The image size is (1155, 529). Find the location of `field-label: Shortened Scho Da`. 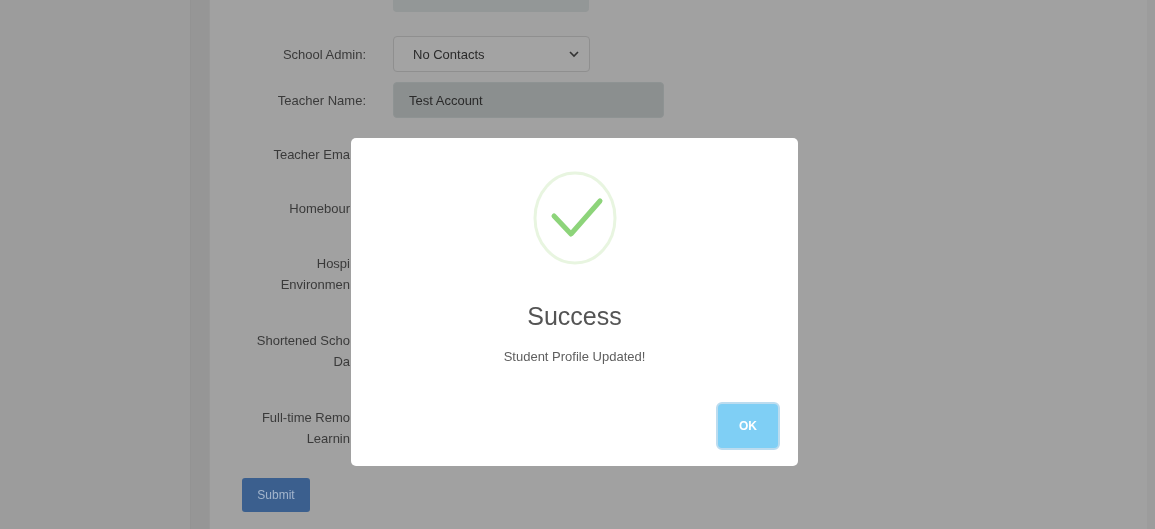

field-label: Shortened Scho Da is located at coordinates (302, 351).